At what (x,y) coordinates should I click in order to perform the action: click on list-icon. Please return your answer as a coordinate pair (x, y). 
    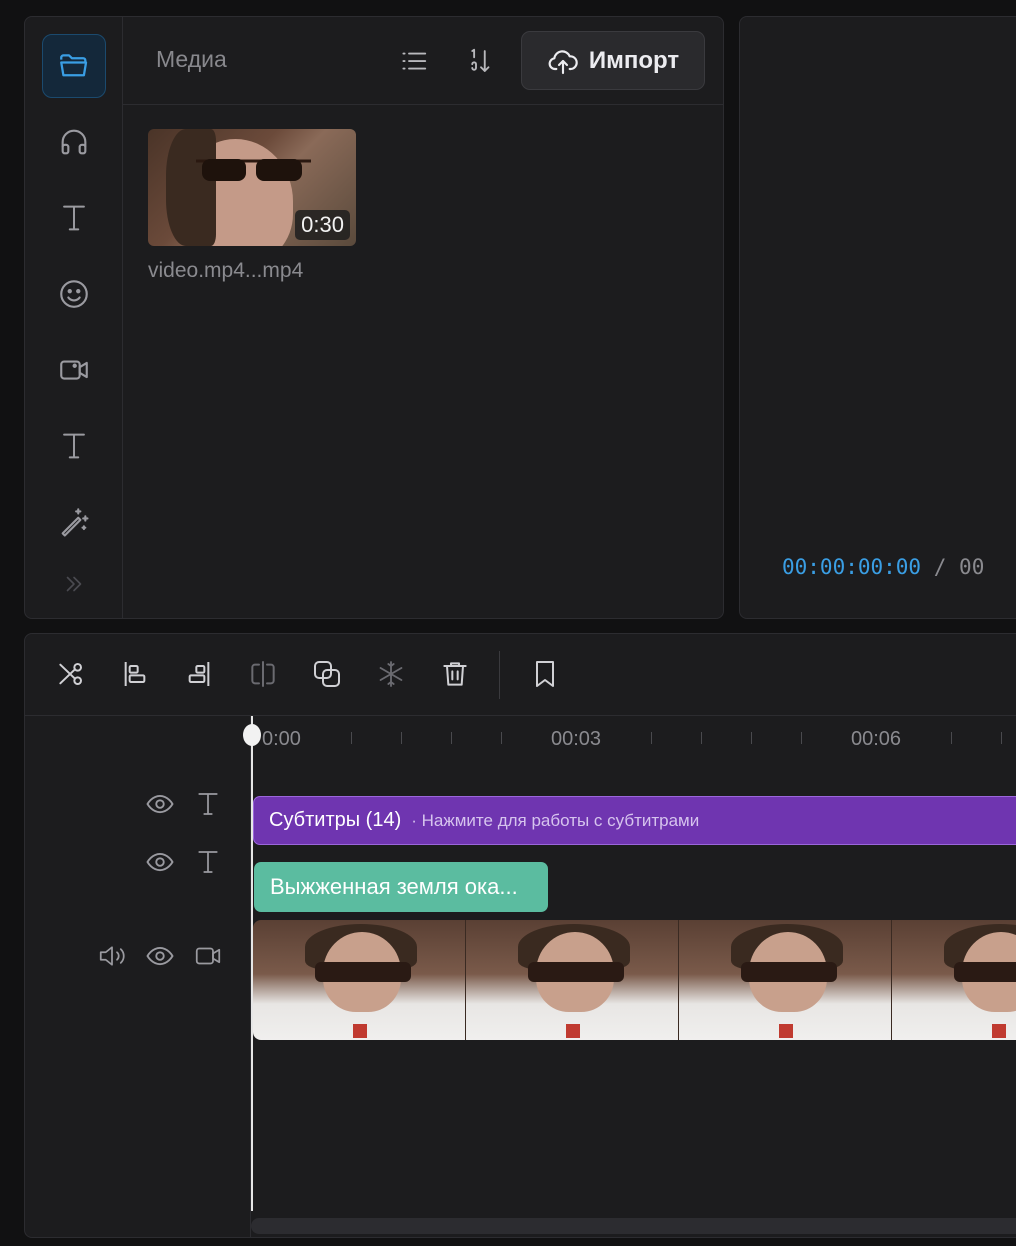
    Looking at the image, I should click on (414, 61).